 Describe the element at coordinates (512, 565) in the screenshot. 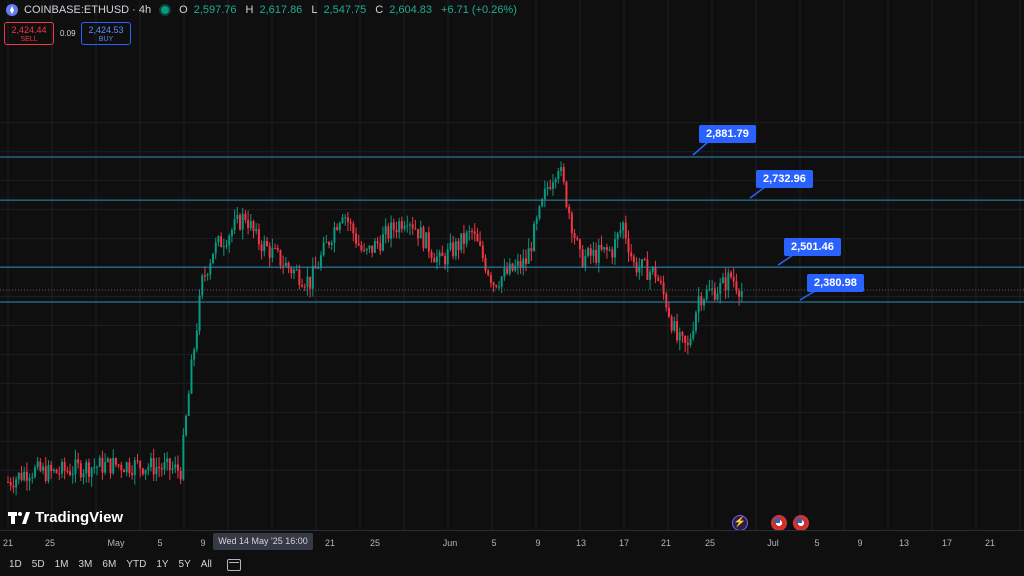

I see `timeframe-toolbar: 1D 5D 1M 3M 6M YTD 1Y 5Y All` at that location.